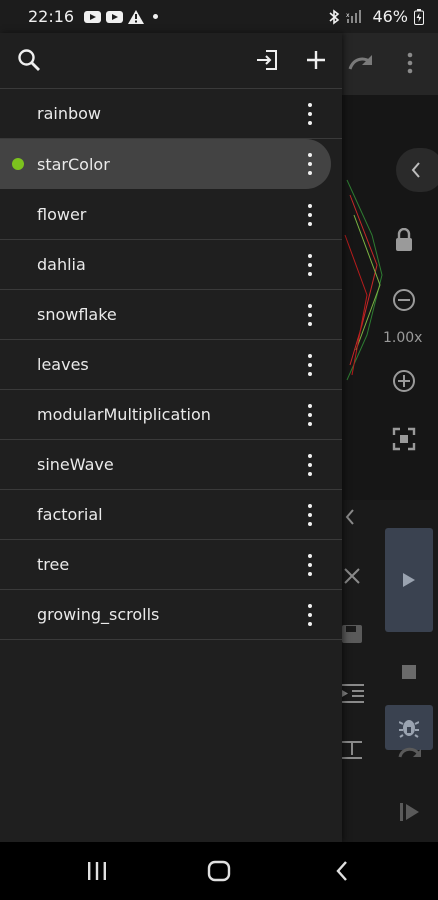 The width and height of the screenshot is (438, 900). I want to click on zoom-level: 1.00x, so click(403, 338).